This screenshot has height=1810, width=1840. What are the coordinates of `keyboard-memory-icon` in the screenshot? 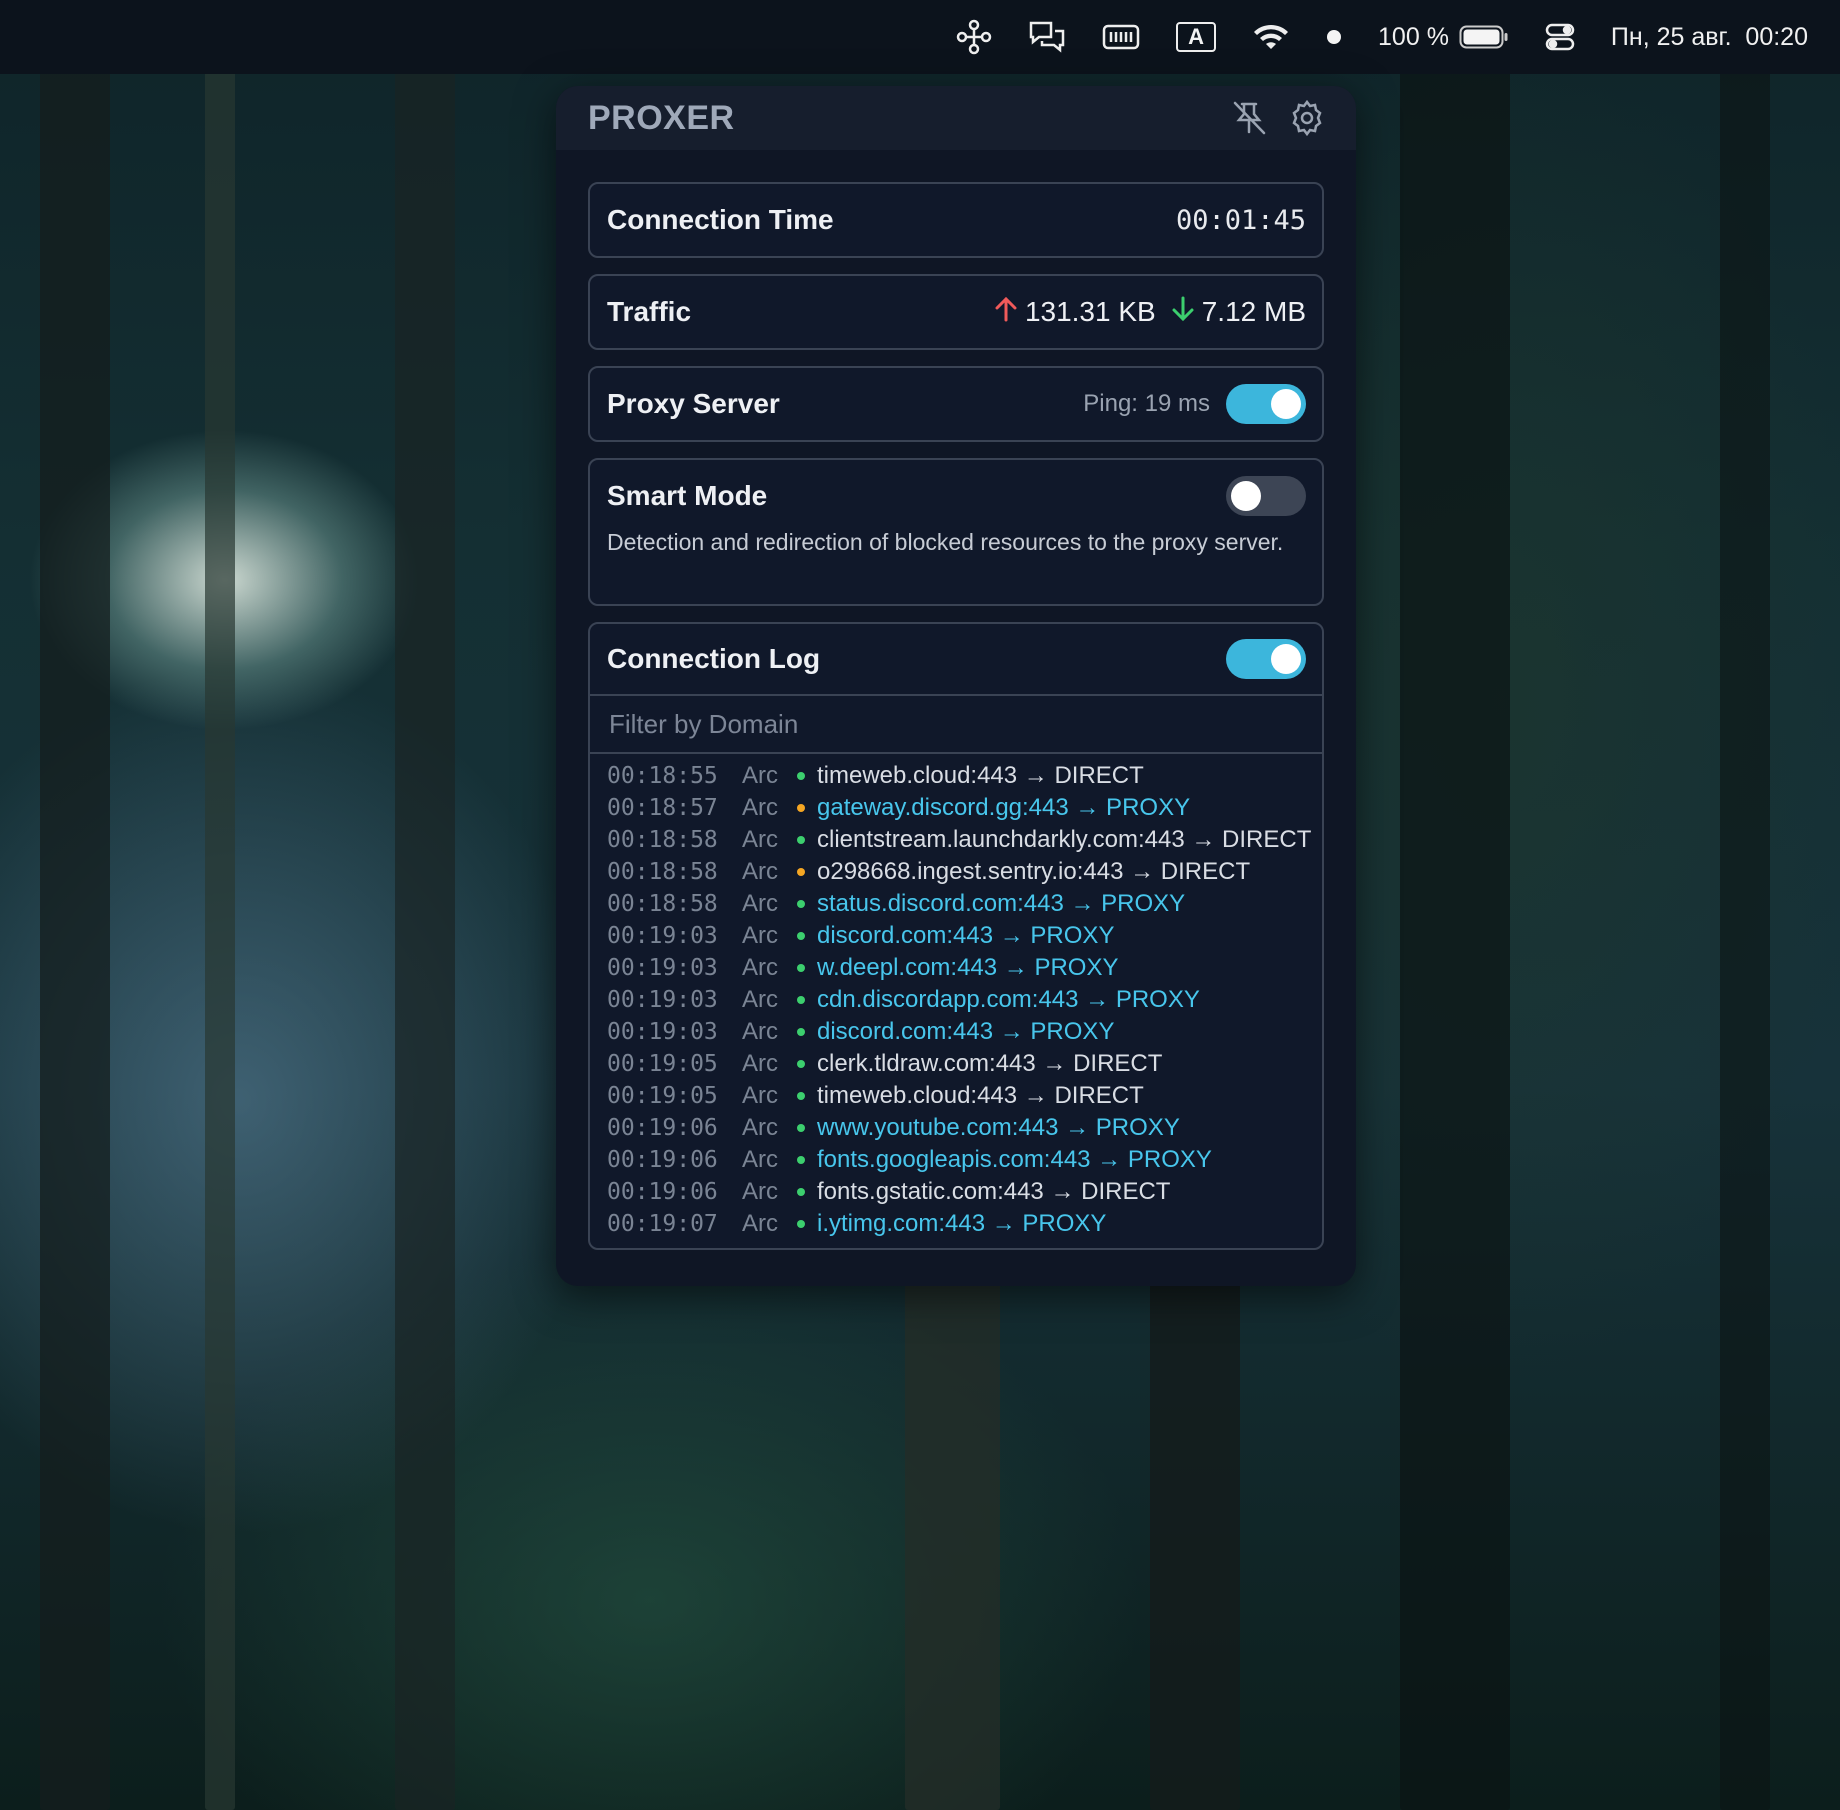 It's located at (1121, 37).